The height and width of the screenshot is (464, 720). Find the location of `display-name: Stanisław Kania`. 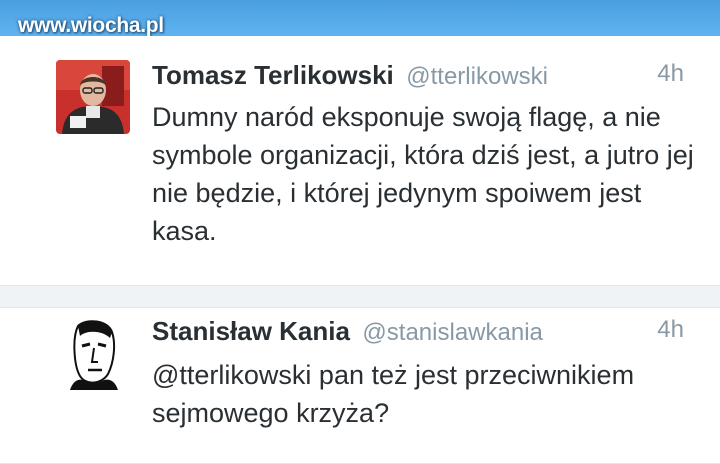

display-name: Stanisław Kania is located at coordinates (251, 331).